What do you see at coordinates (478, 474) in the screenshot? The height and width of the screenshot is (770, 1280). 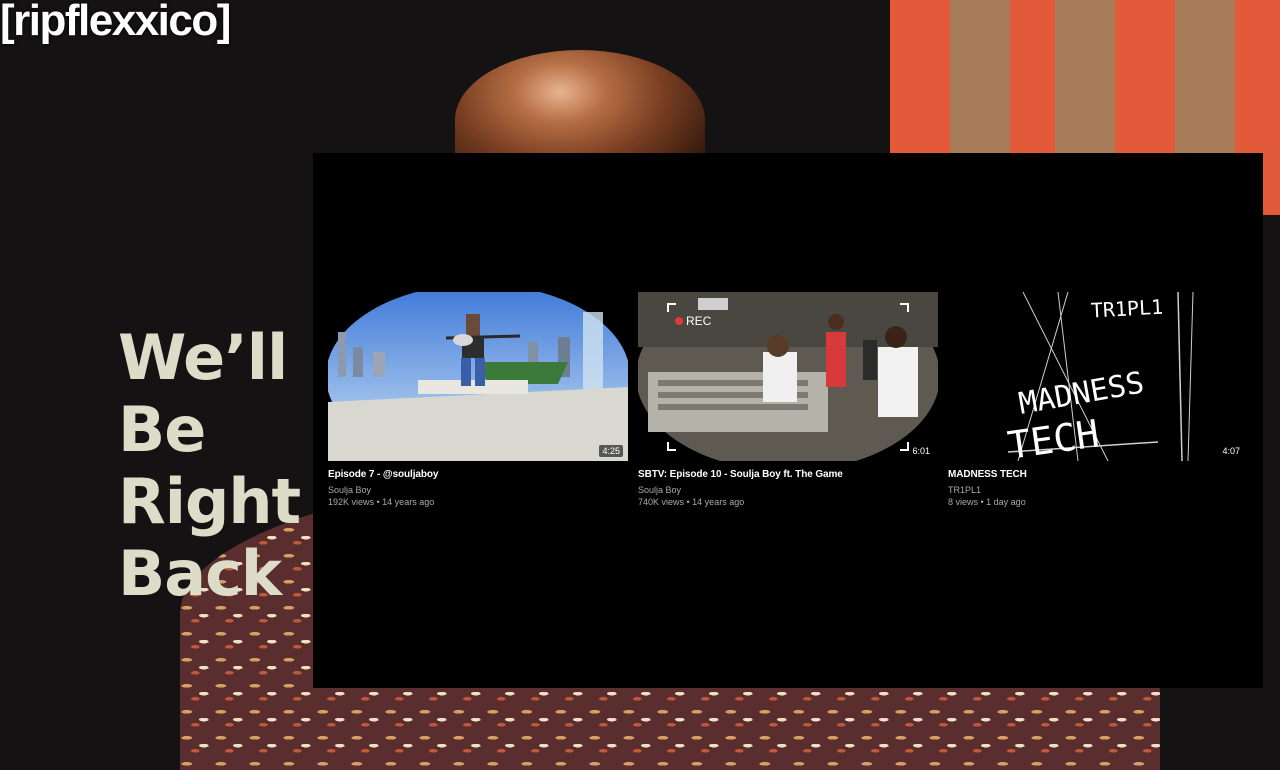 I see `video-title: Episode 7 - @souljaboy` at bounding box center [478, 474].